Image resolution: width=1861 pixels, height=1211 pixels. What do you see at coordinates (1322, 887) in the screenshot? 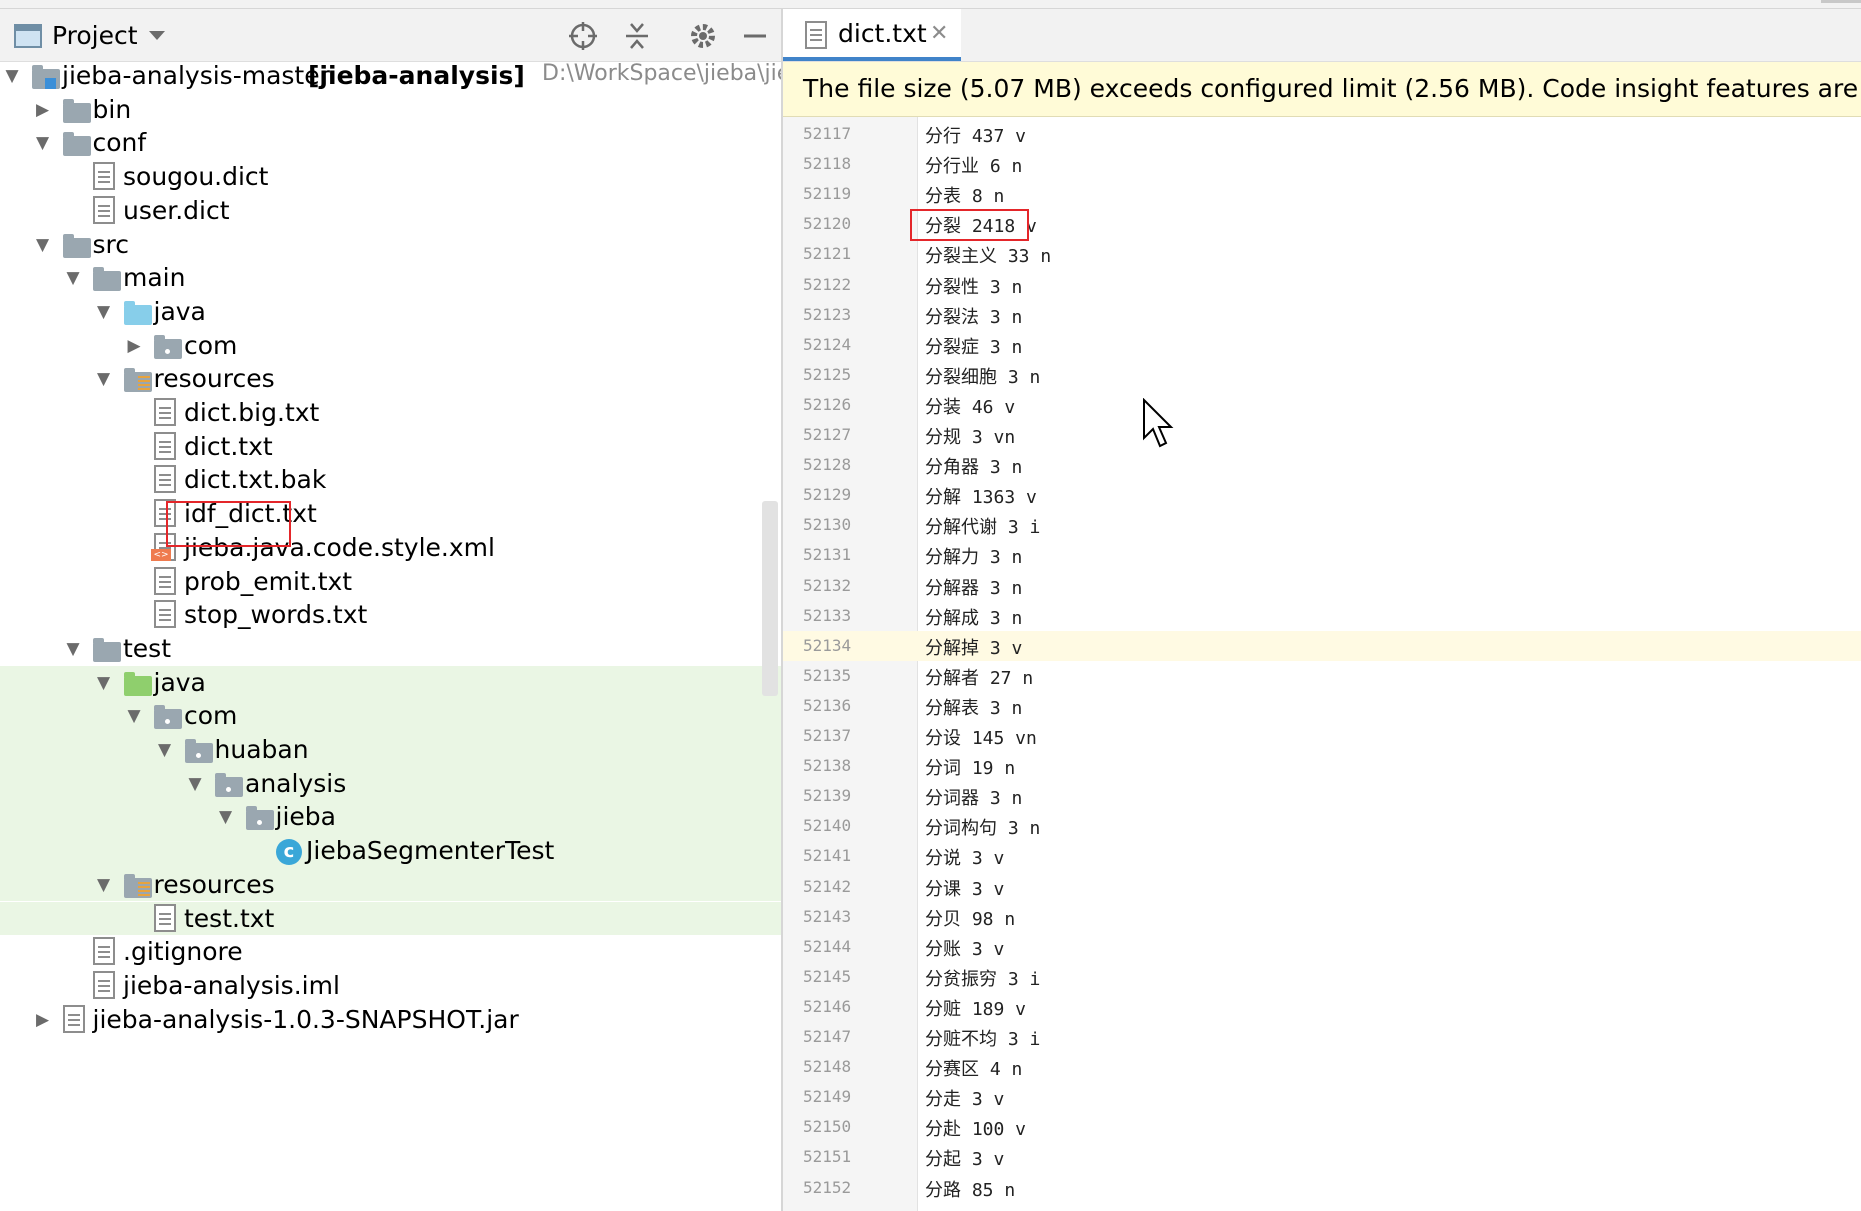
I see `code-line: 52142 分课 3 v` at bounding box center [1322, 887].